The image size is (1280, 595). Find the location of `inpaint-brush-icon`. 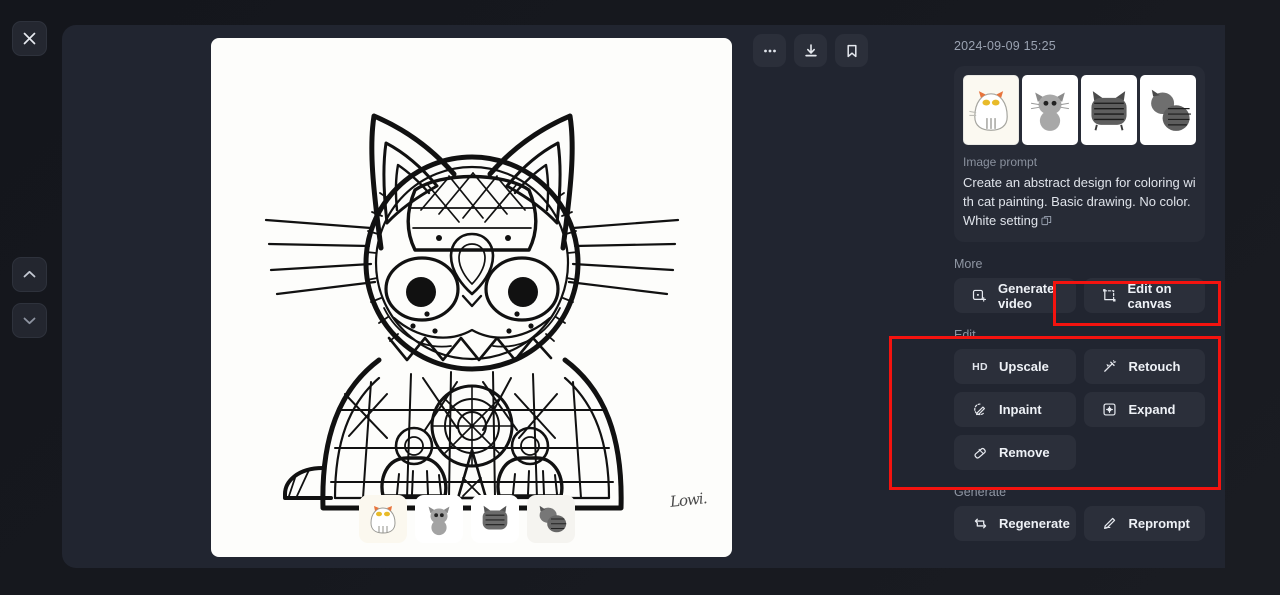

inpaint-brush-icon is located at coordinates (980, 409).